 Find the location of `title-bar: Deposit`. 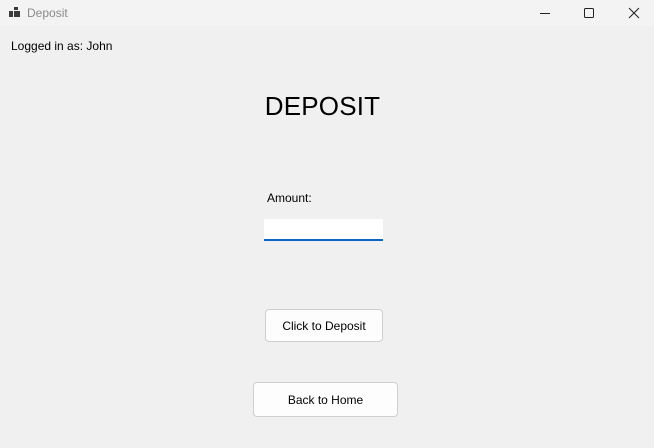

title-bar: Deposit is located at coordinates (327, 13).